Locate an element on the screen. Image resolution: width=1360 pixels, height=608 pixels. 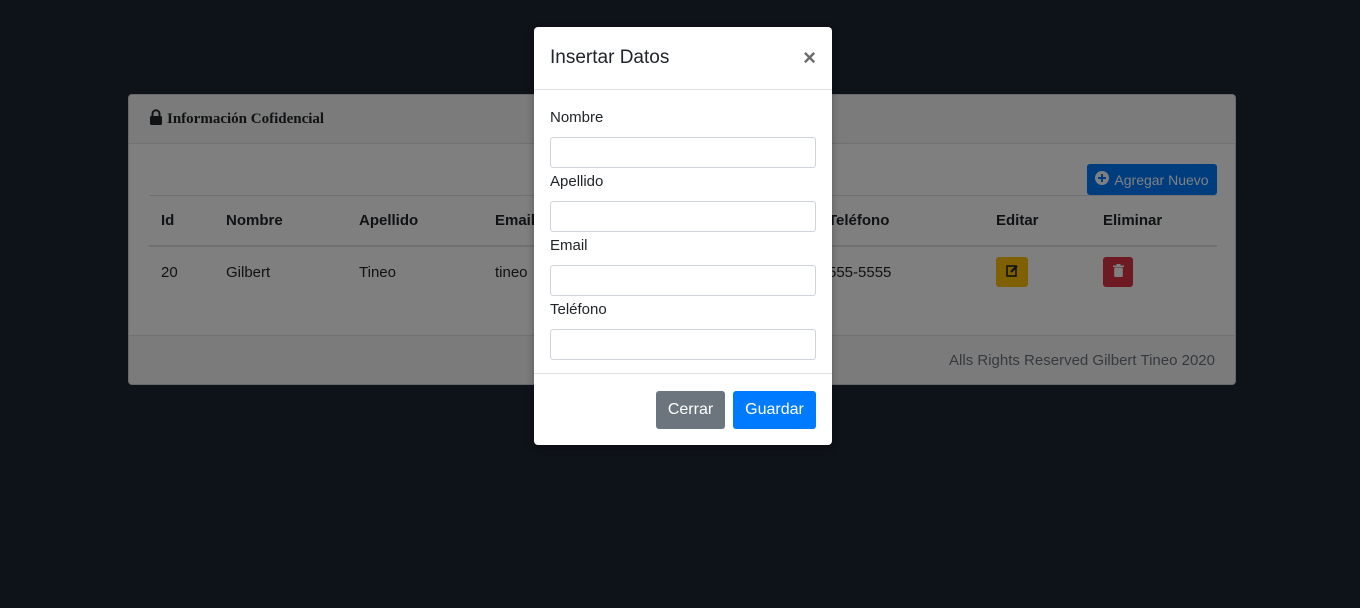
cell-nombre: Gilbert is located at coordinates (248, 272).